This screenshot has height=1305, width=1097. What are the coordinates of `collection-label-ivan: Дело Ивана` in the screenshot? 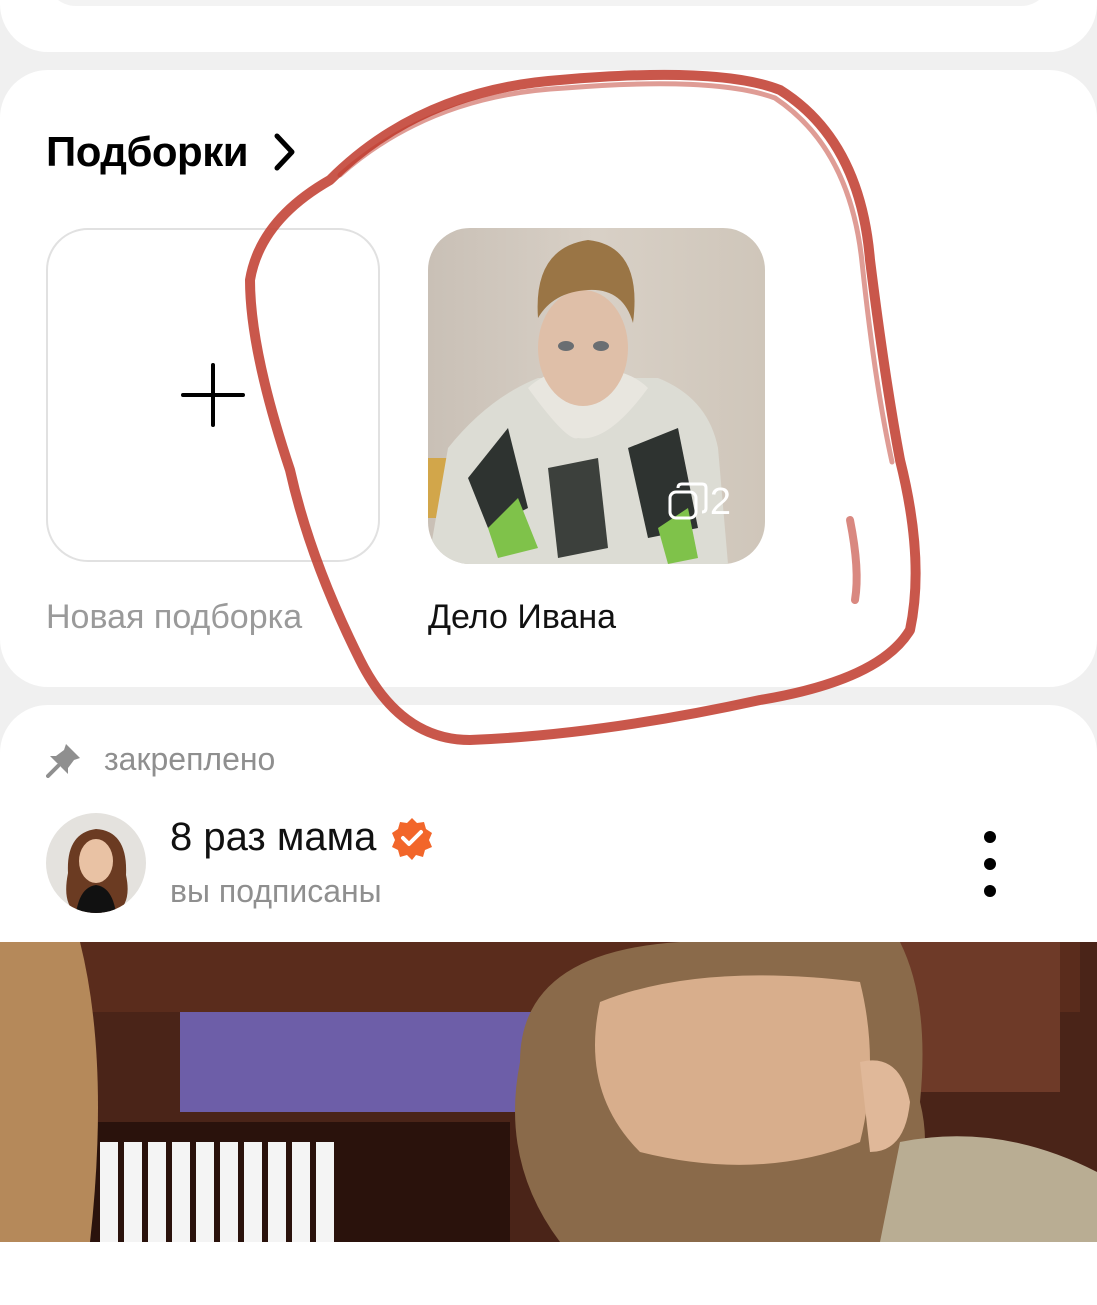 It's located at (522, 617).